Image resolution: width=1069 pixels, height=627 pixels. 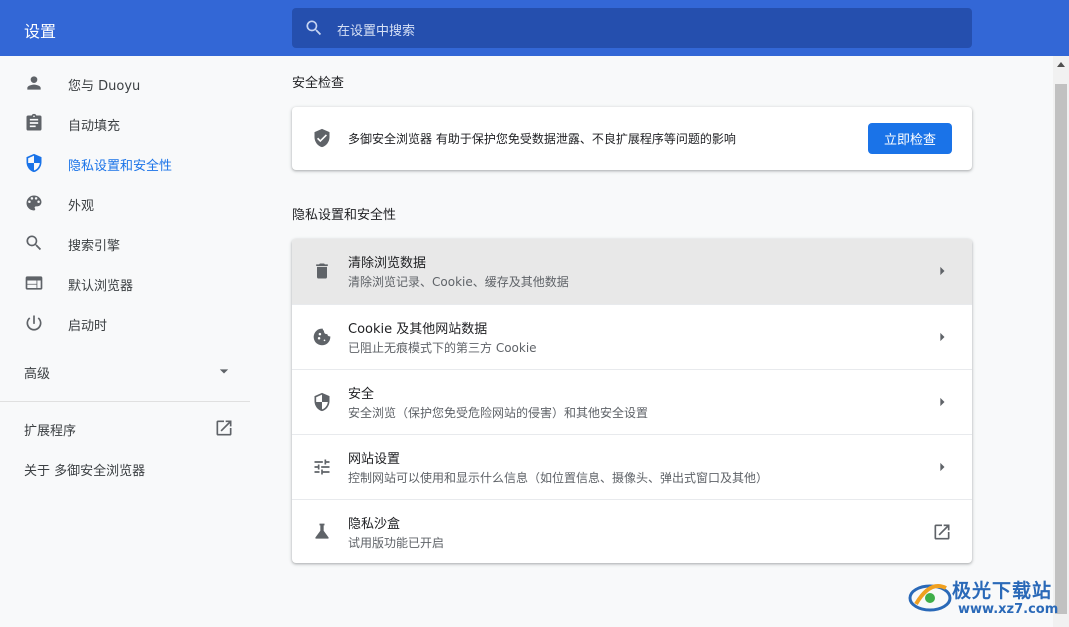 I want to click on security-row: 安全 安全浏览（保护您免受危险网站的侵害）和其他安全设置, so click(x=632, y=401).